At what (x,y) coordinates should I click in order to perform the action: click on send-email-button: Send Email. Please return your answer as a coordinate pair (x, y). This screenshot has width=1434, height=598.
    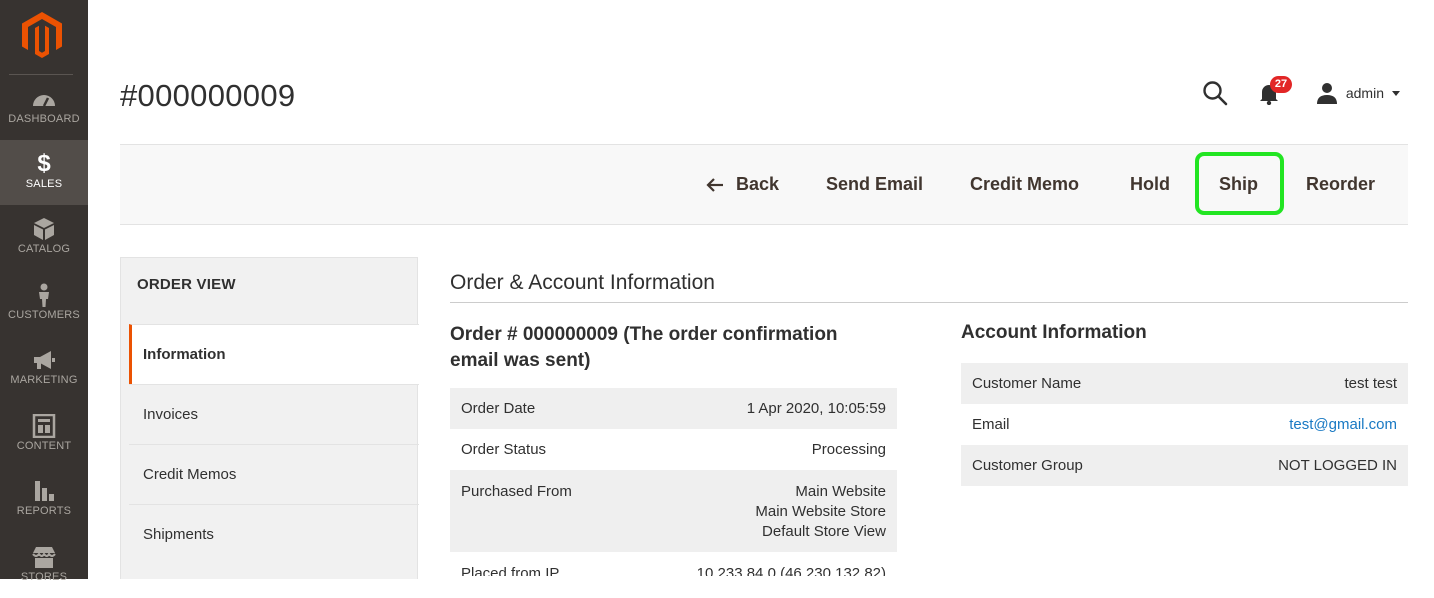
    Looking at the image, I should click on (874, 184).